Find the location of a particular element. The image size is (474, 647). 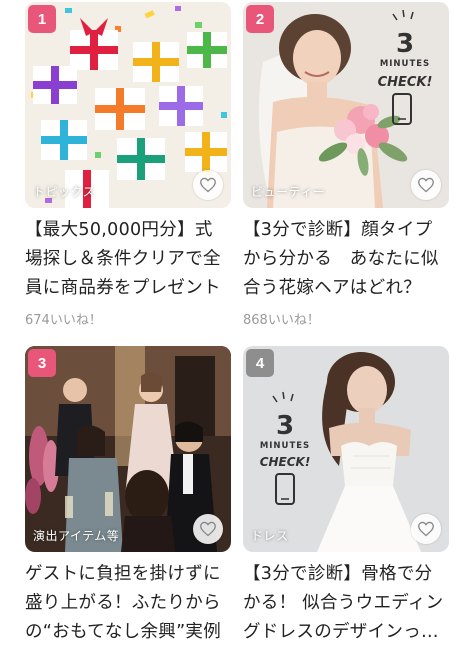

article-title-line: 盛り上がる！ふたりから is located at coordinates (123, 603).